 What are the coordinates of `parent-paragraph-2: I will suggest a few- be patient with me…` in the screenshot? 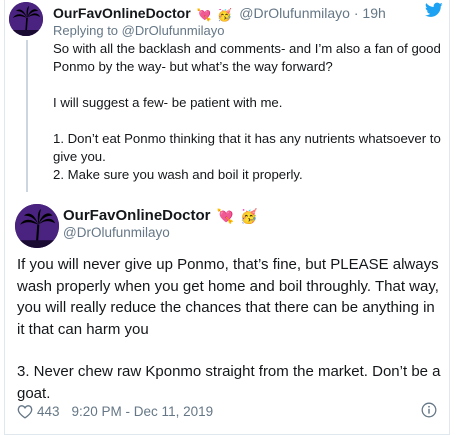 It's located at (168, 102).